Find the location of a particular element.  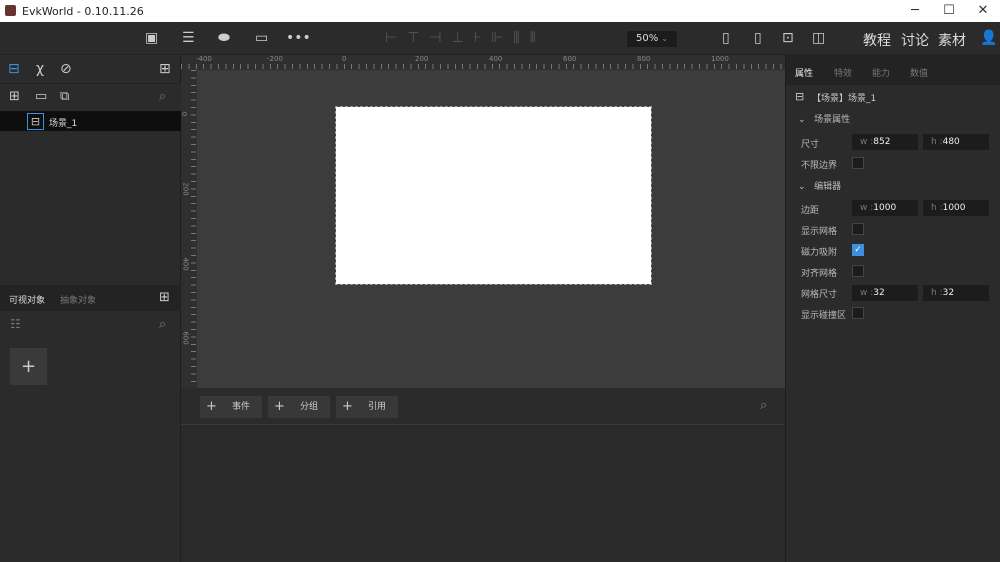

tab-values: 数值 is located at coordinates (919, 72).